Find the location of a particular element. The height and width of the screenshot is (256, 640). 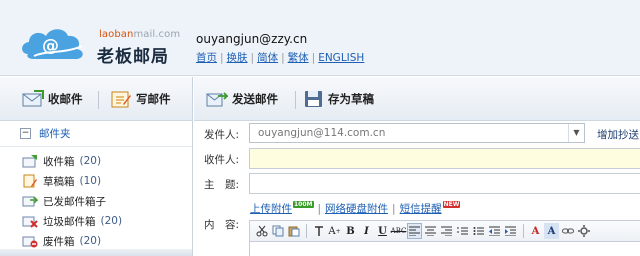

recipient-row: 收件人: is located at coordinates (417, 159).